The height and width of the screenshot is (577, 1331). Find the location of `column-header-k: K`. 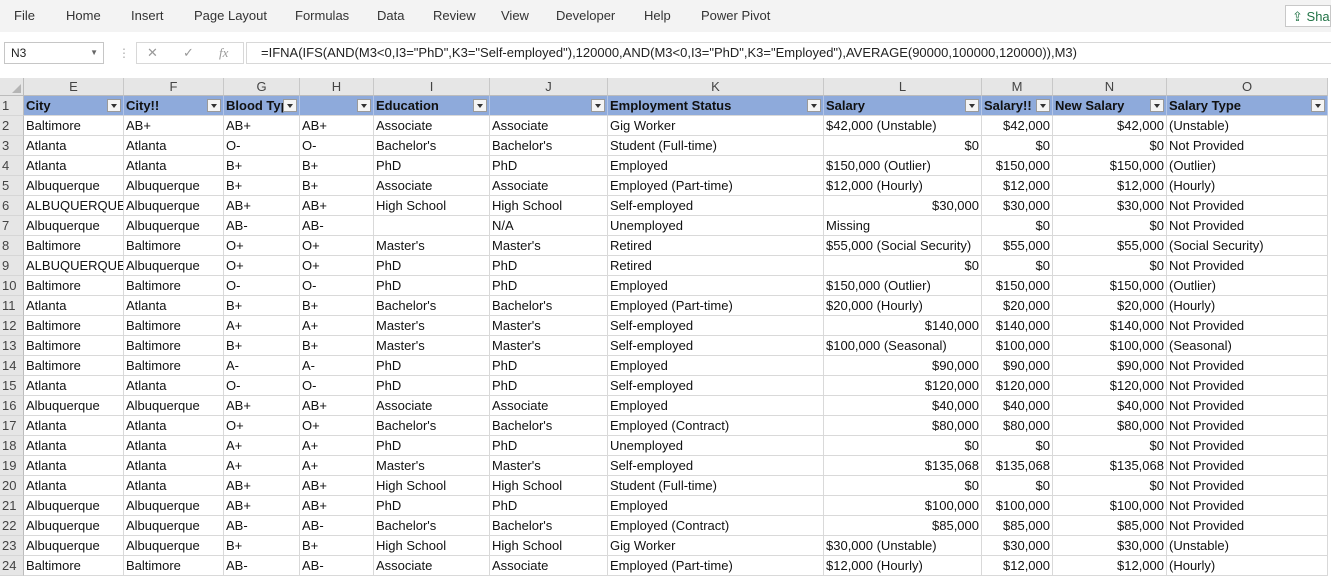

column-header-k: K is located at coordinates (716, 87).